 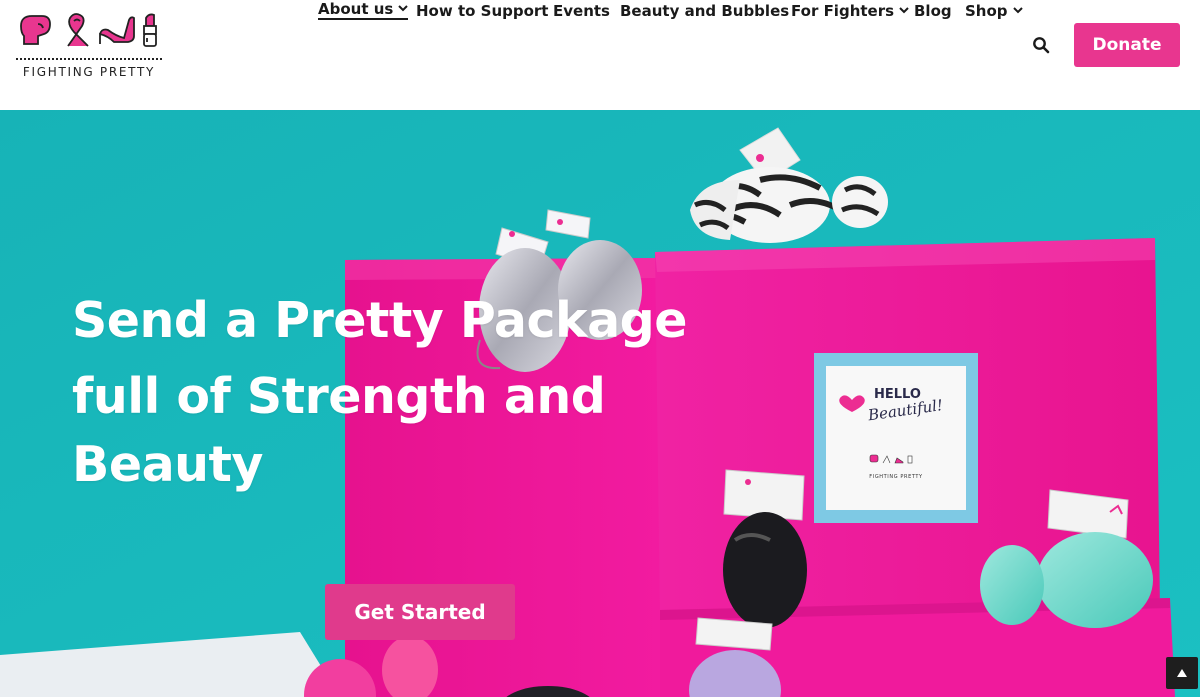 I want to click on logo-icons, so click(x=88, y=30).